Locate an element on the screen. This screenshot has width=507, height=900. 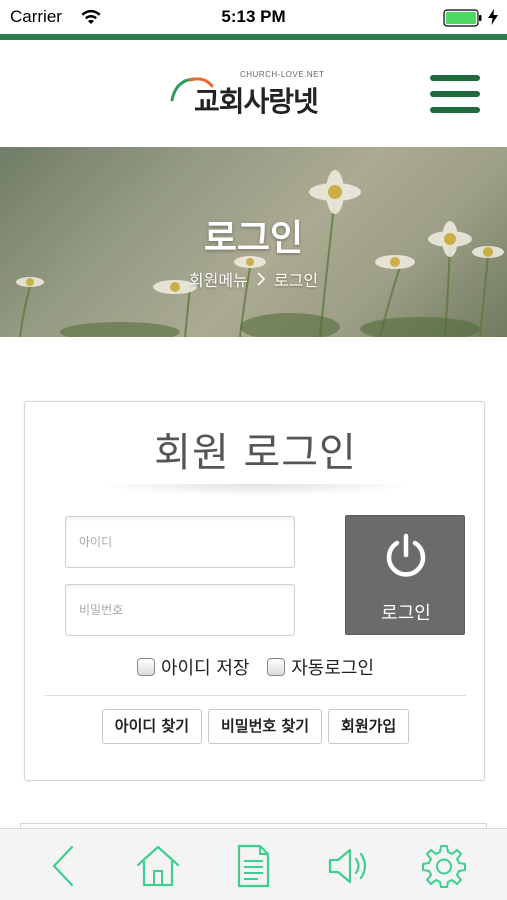
speaker-icon is located at coordinates (349, 866).